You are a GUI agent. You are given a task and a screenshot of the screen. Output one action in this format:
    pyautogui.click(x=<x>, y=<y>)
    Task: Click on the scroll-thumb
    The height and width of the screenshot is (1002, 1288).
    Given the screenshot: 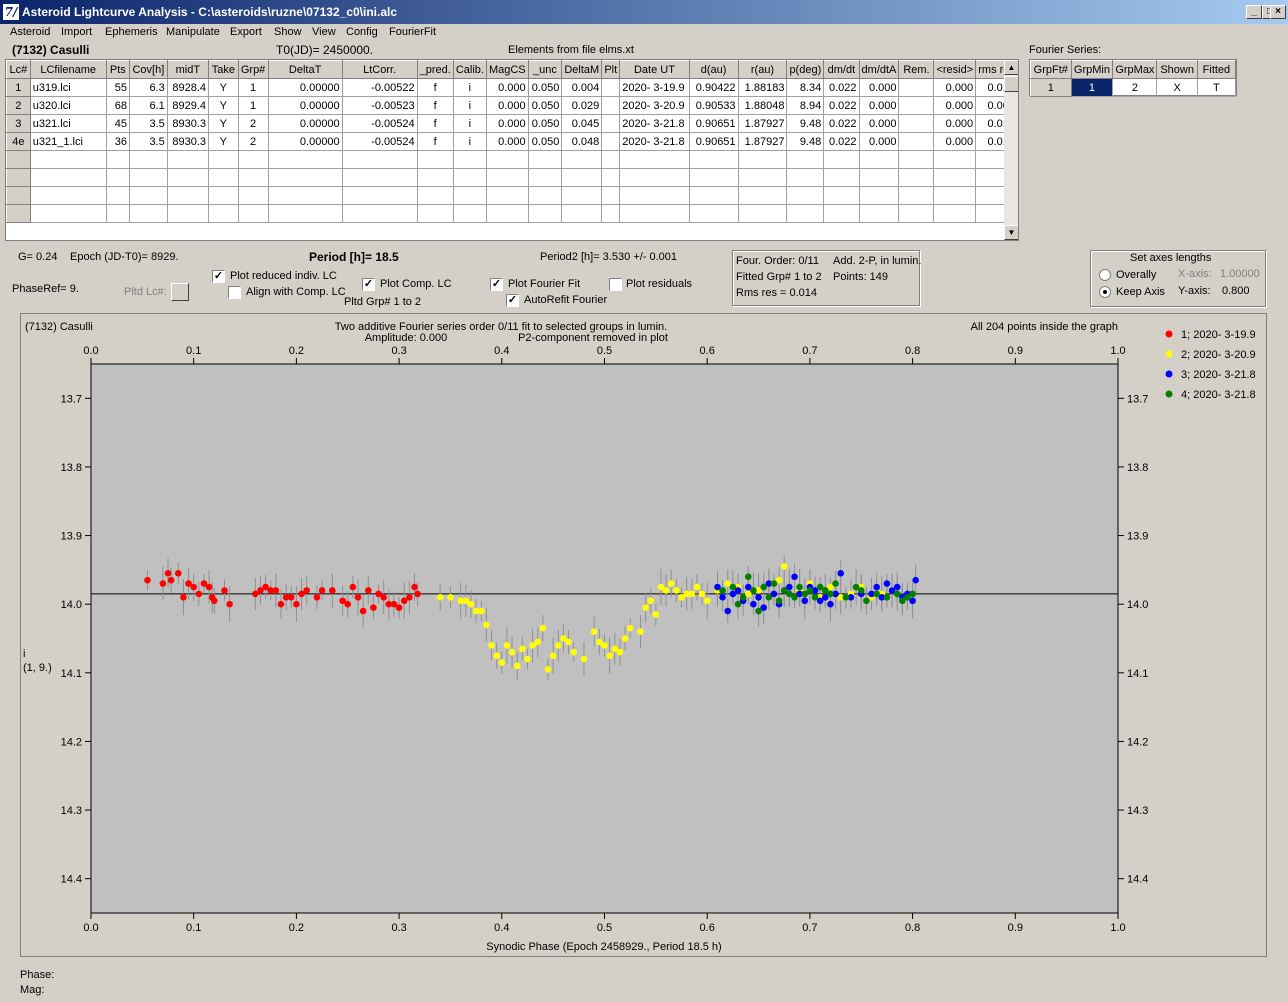 What is the action you would take?
    pyautogui.click(x=1011, y=84)
    